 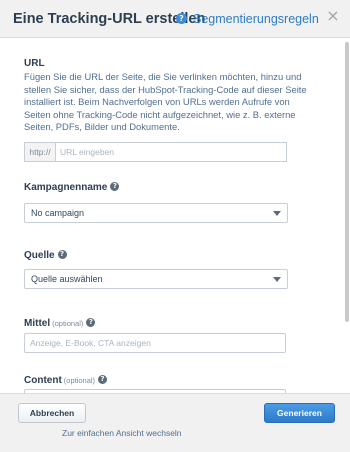 I want to click on medium-optional-tag: (optional), so click(x=68, y=323).